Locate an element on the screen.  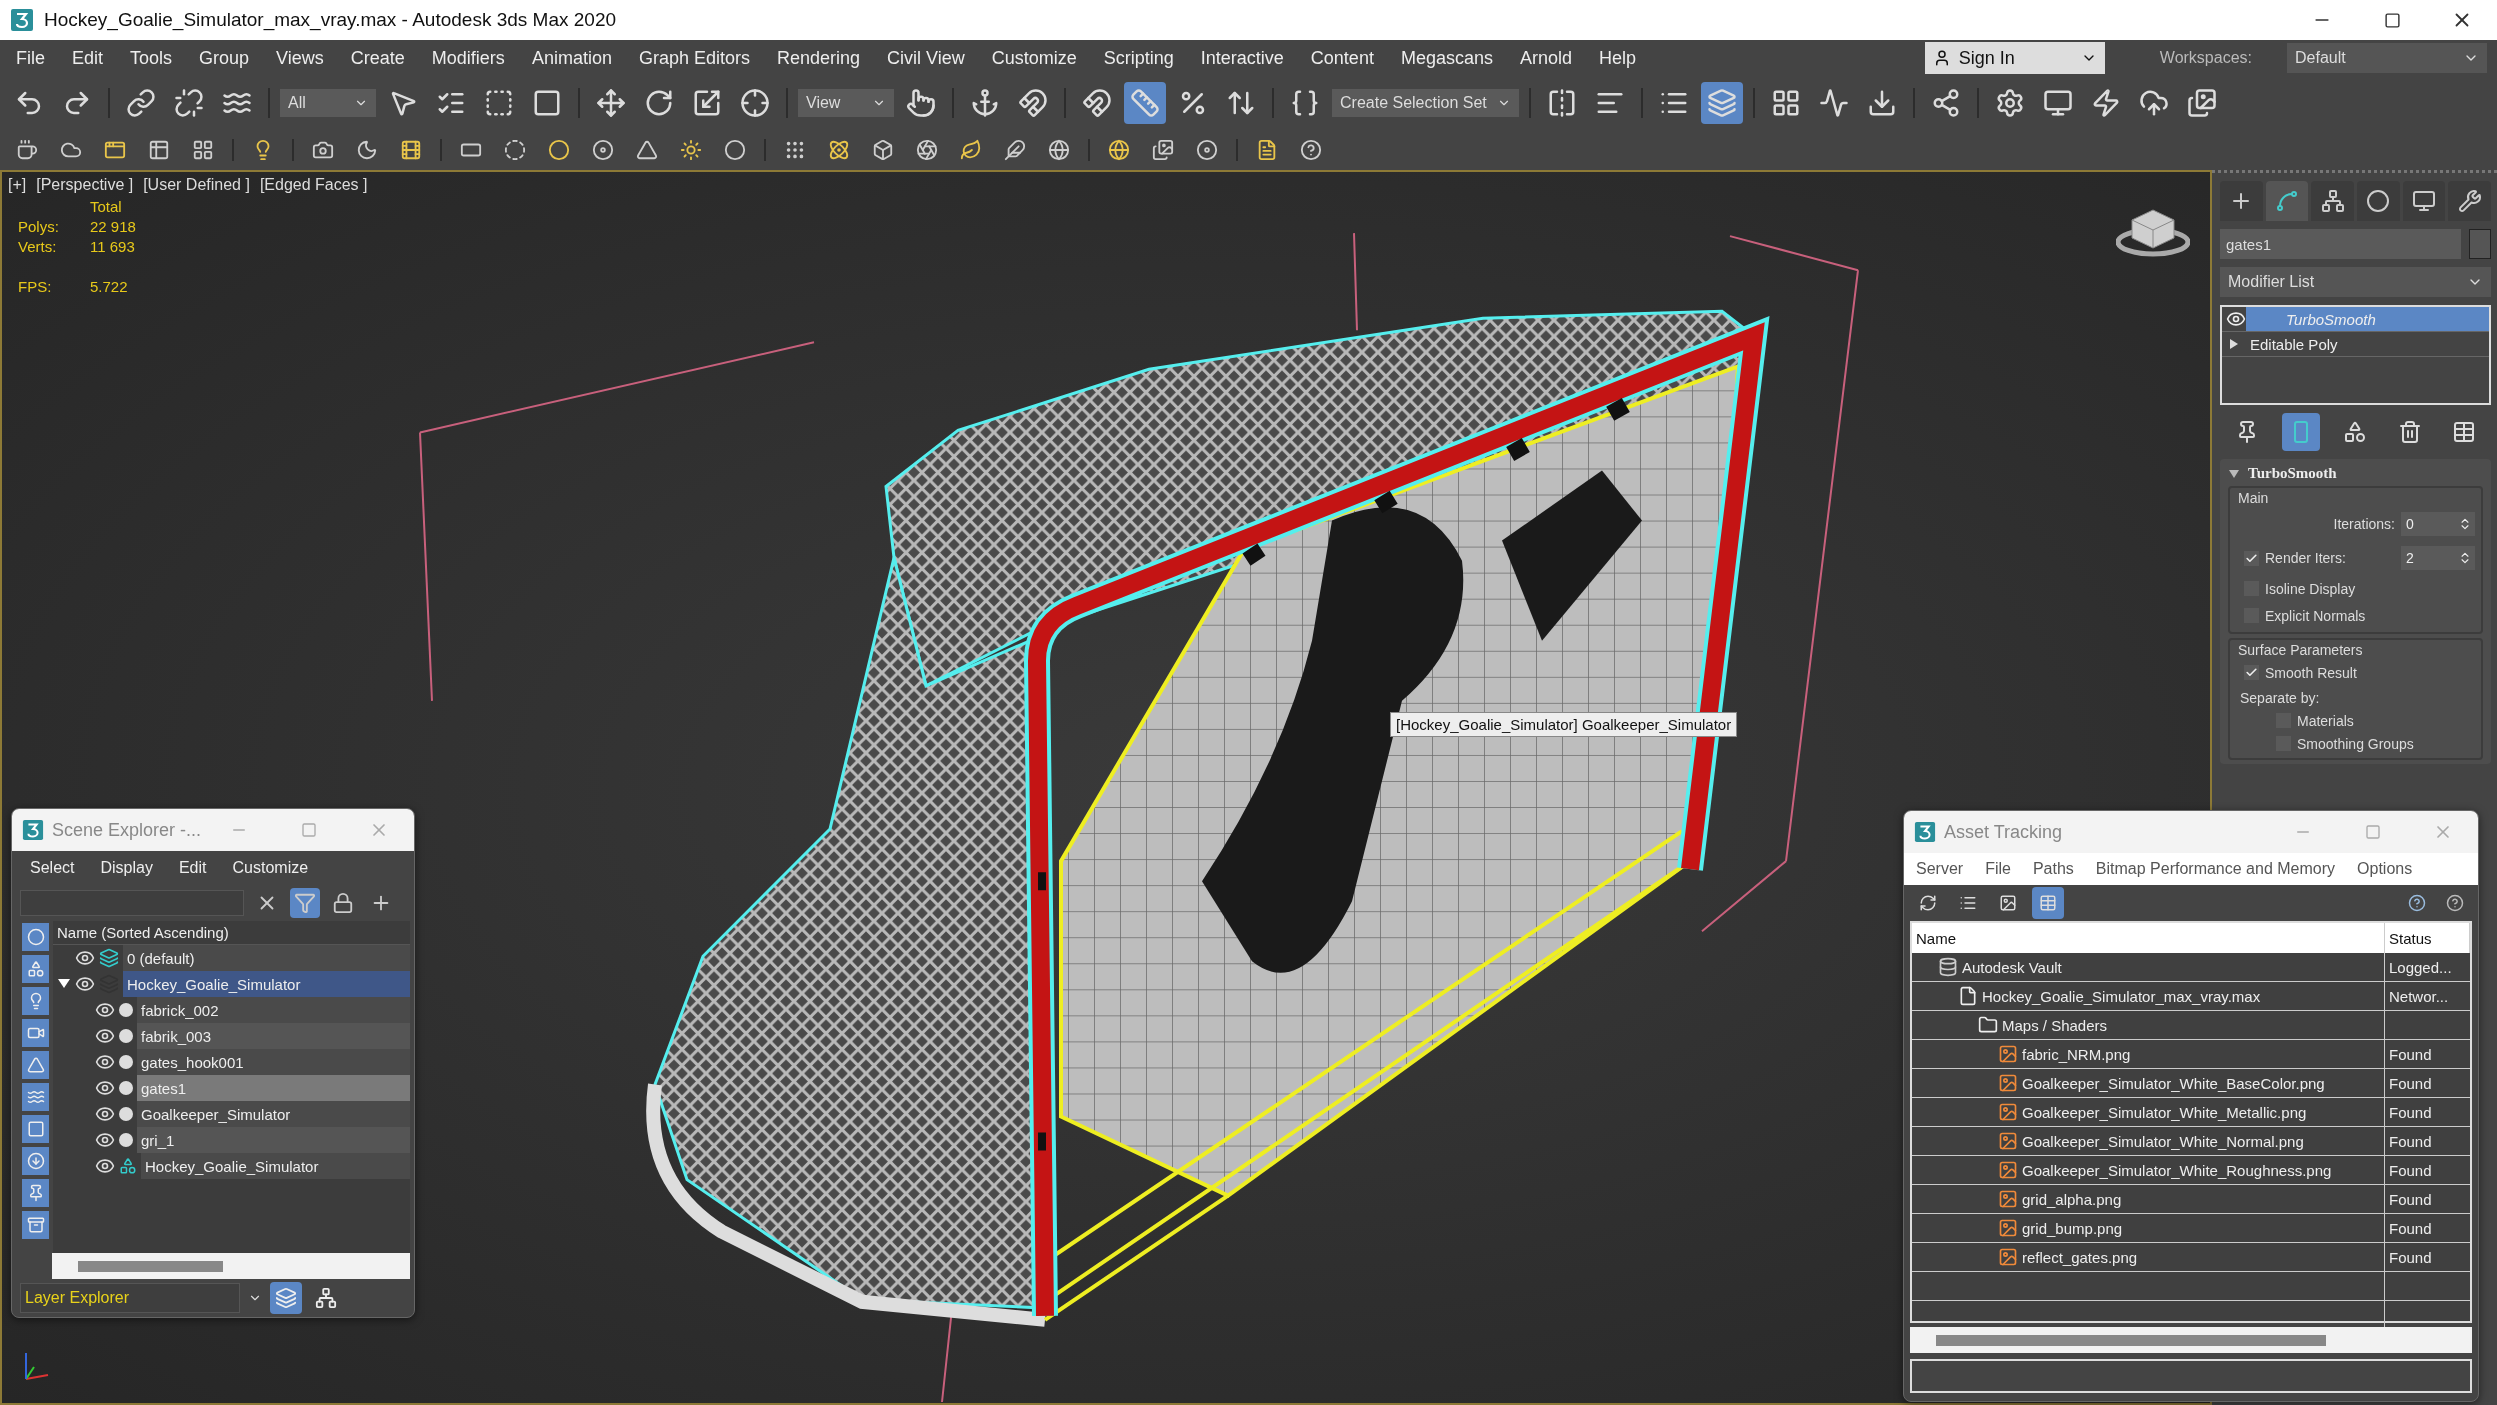
toolbar-dropdown: View is located at coordinates (846, 103).